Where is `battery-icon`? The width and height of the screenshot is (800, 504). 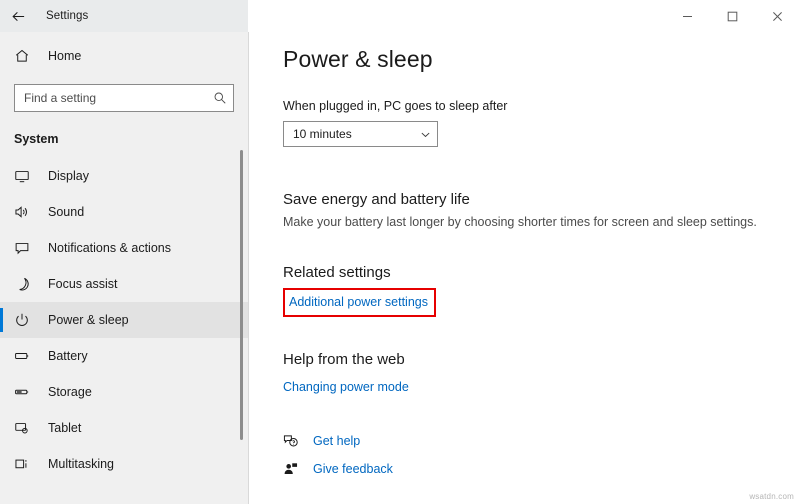 battery-icon is located at coordinates (27, 356).